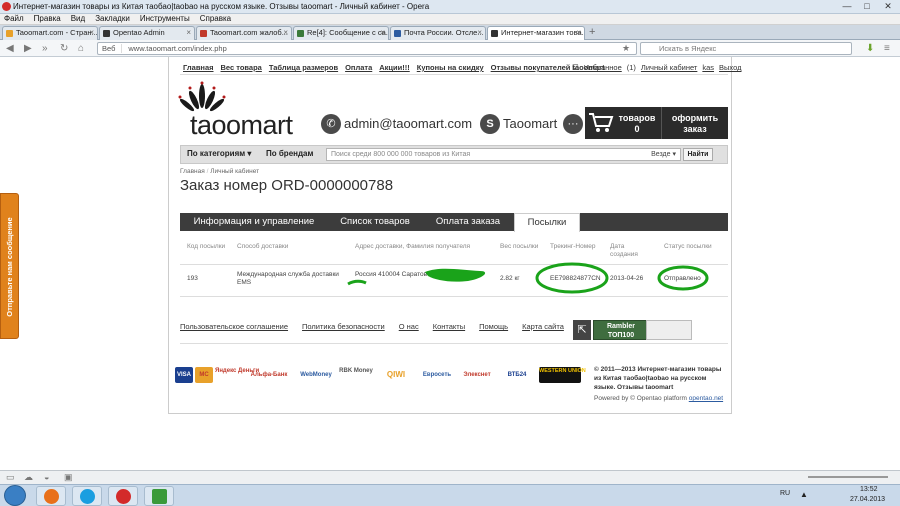 The width and height of the screenshot is (900, 506). I want to click on external-link-icon: ⇱, so click(582, 330).